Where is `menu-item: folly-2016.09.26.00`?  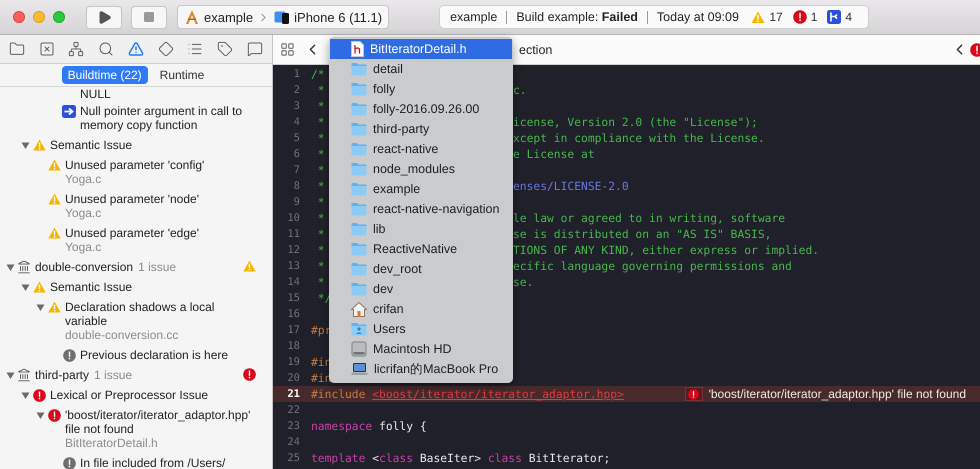 menu-item: folly-2016.09.26.00 is located at coordinates (421, 109).